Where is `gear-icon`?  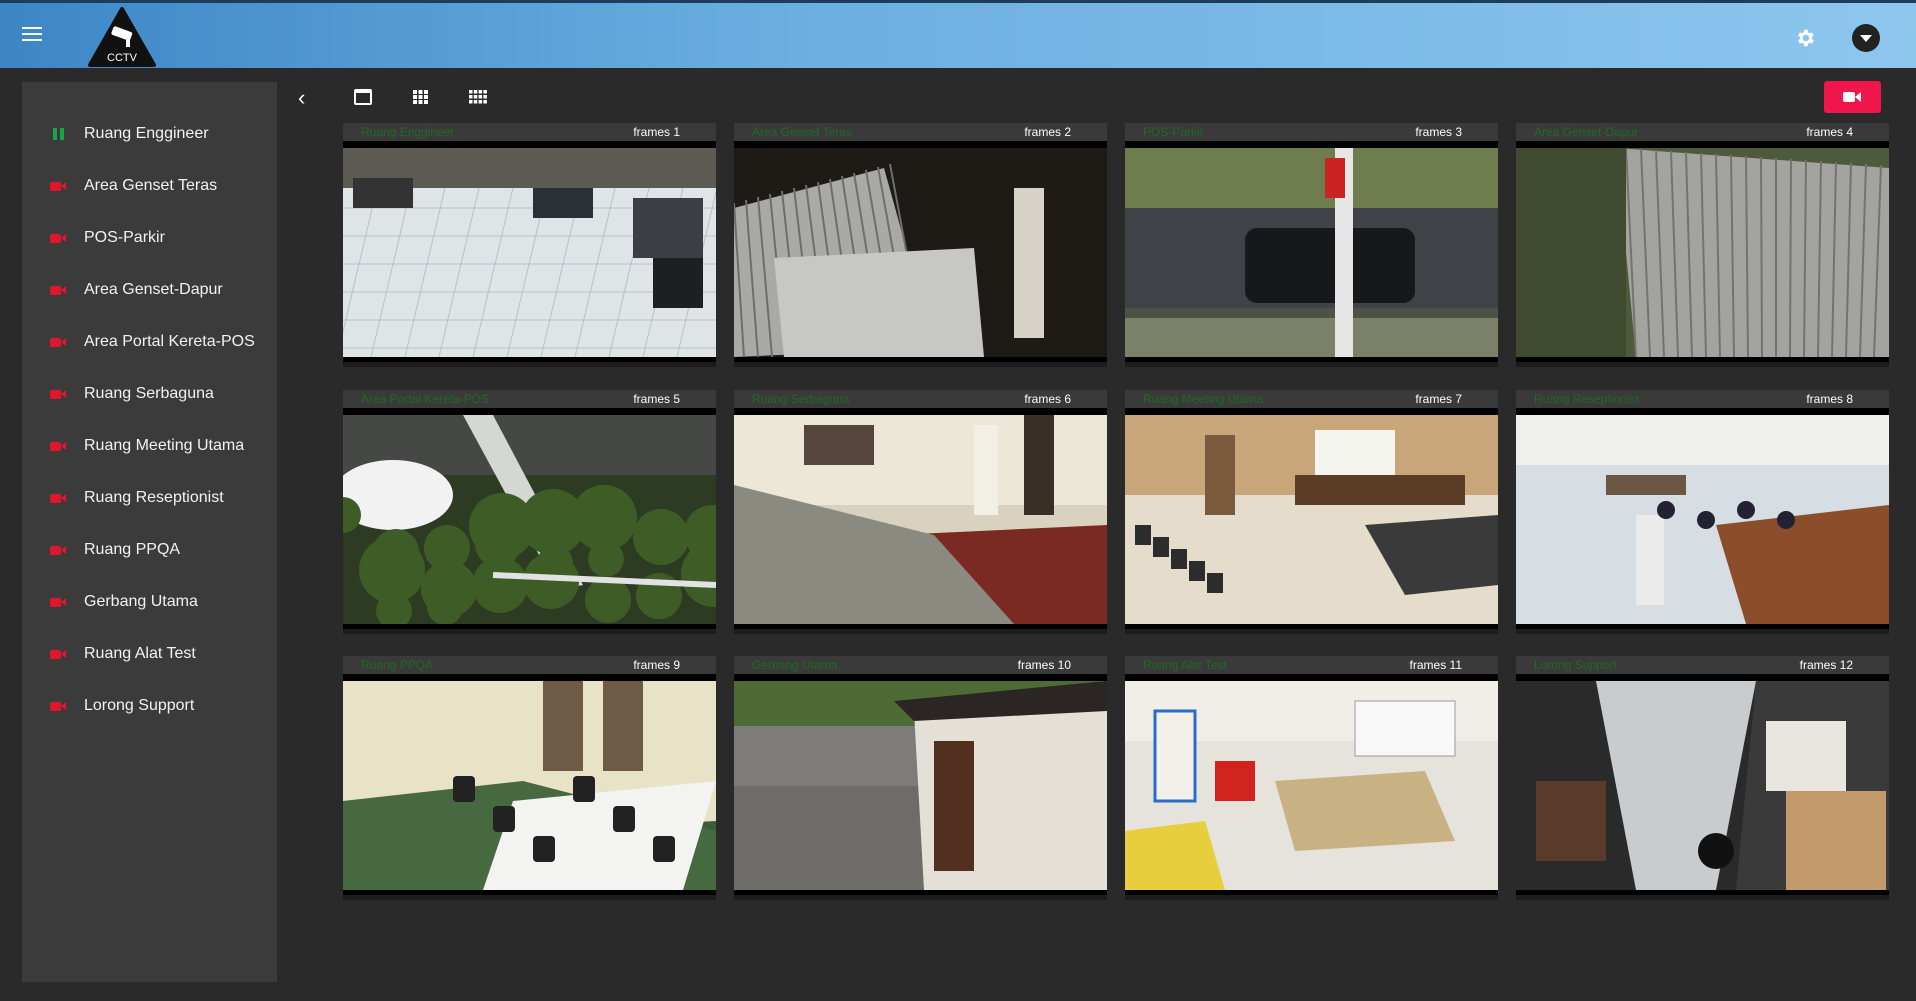 gear-icon is located at coordinates (1805, 38).